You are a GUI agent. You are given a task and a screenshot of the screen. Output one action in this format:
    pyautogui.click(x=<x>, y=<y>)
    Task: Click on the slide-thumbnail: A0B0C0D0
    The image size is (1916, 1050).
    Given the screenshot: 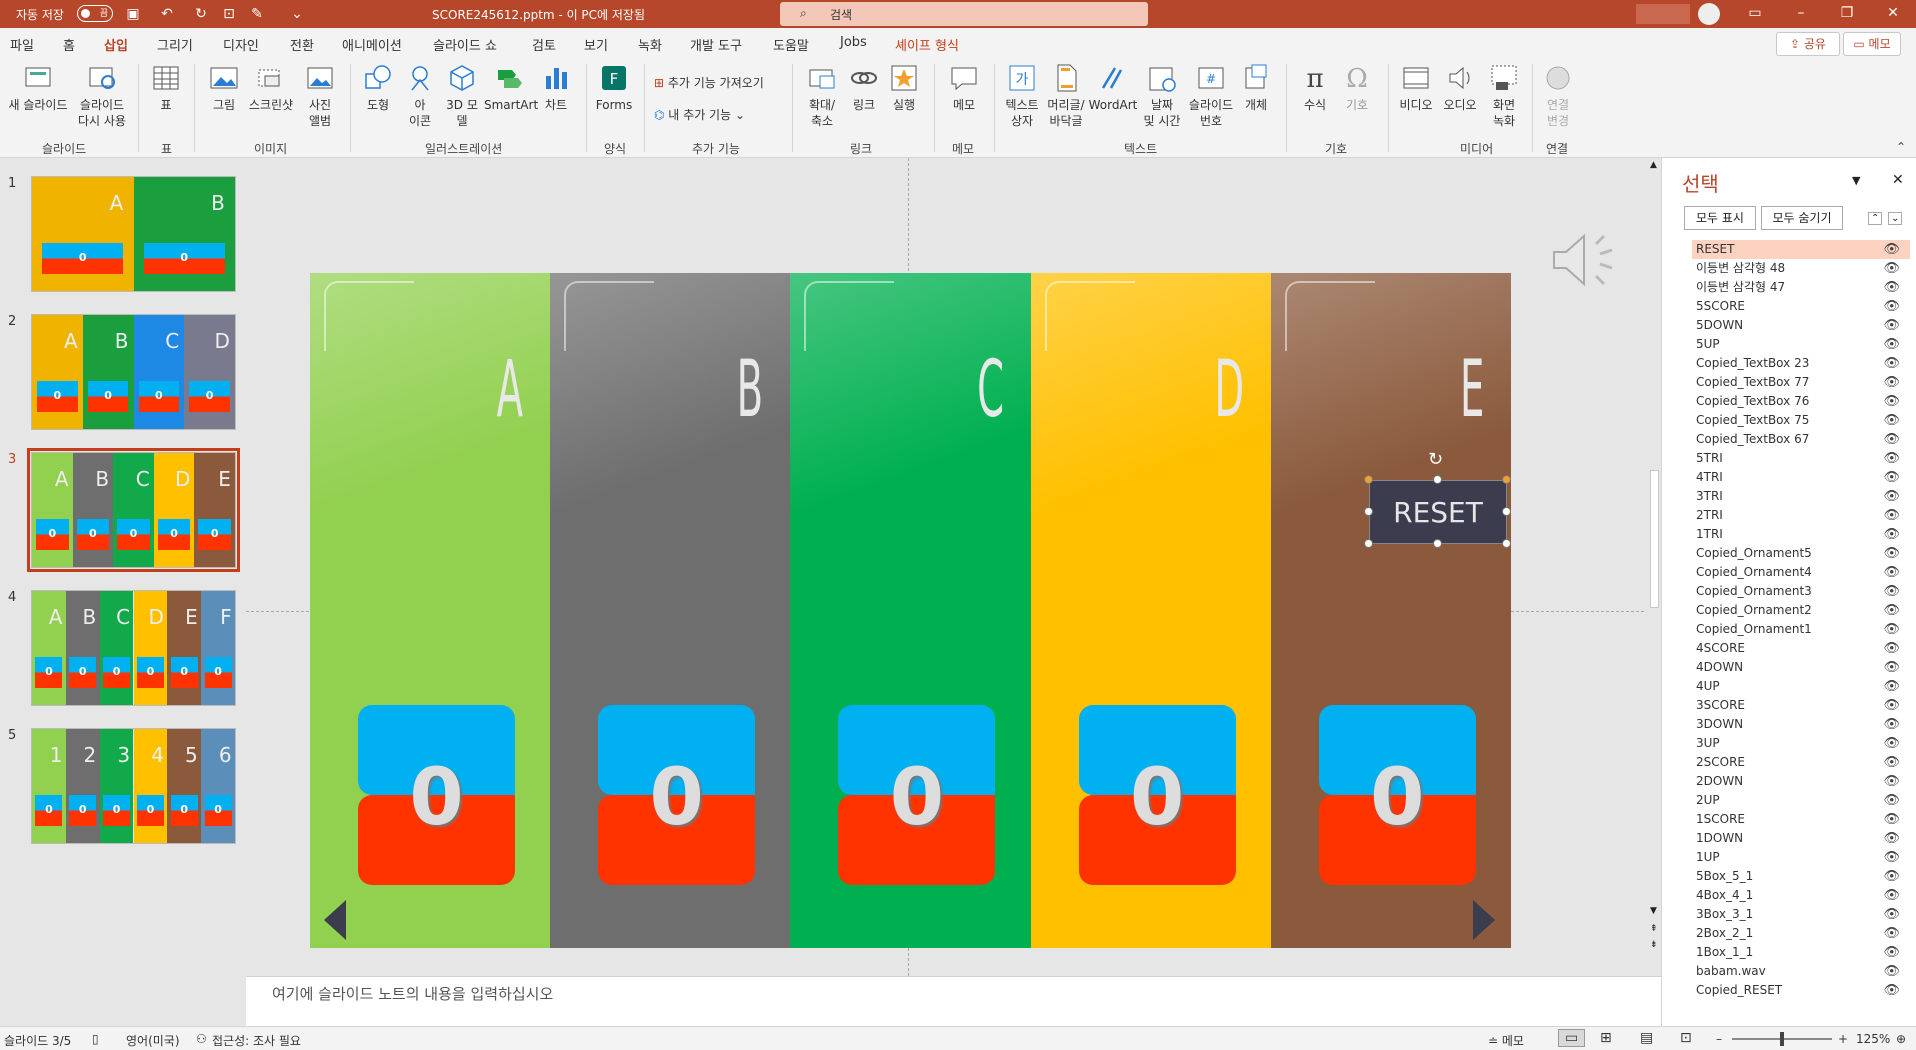 What is the action you would take?
    pyautogui.click(x=133, y=372)
    